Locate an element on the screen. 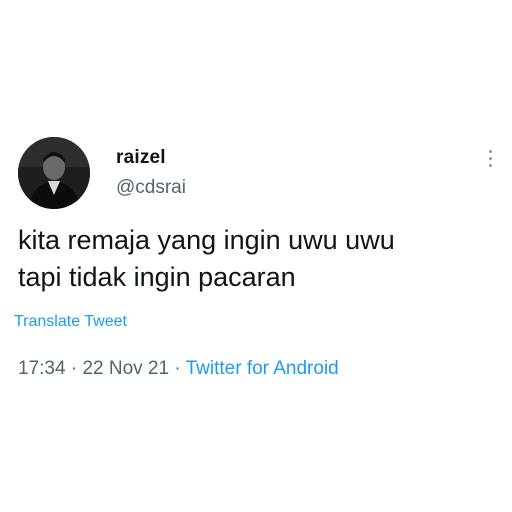  tweet-time: 17:34 is located at coordinates (42, 368).